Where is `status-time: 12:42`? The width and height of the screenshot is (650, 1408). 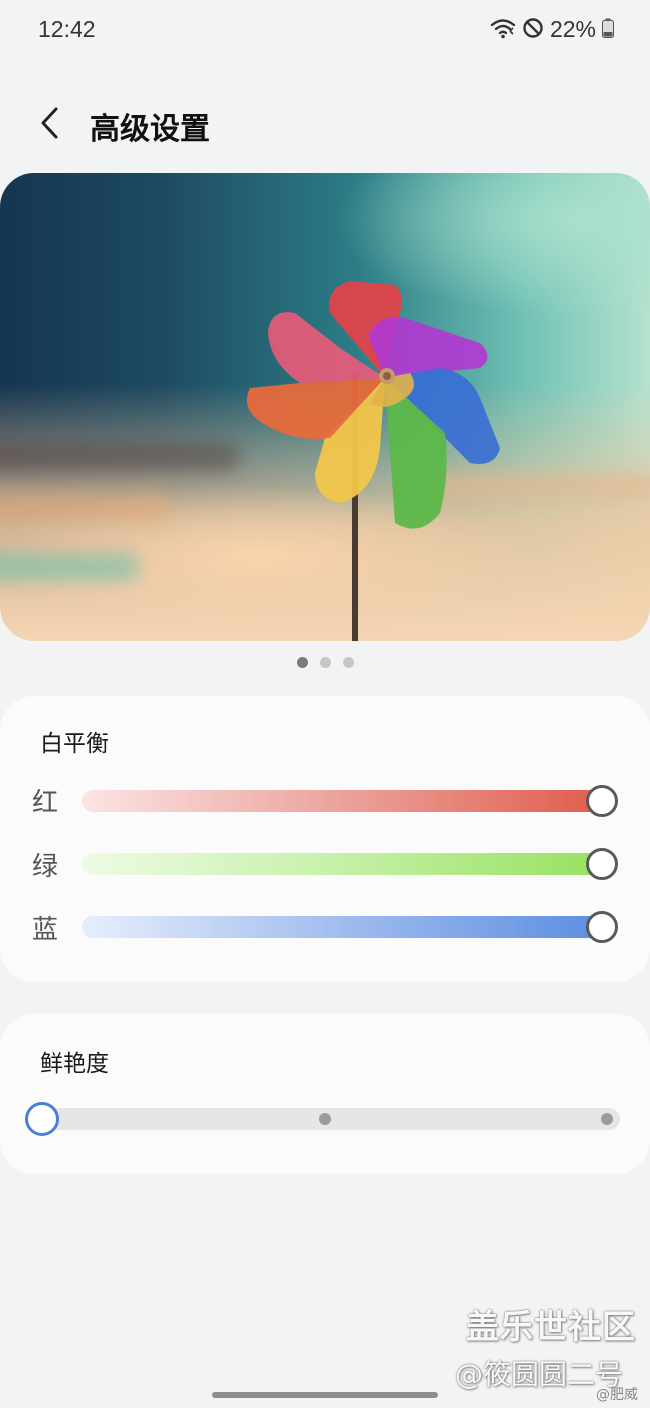 status-time: 12:42 is located at coordinates (67, 29).